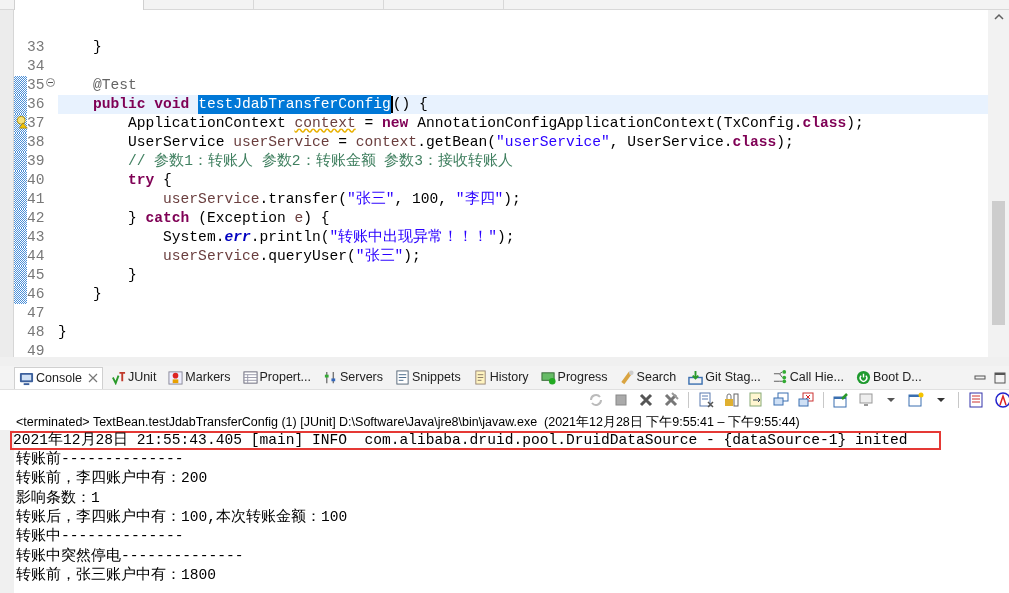 Image resolution: width=1009 pixels, height=593 pixels. I want to click on close-icon, so click(92, 378).